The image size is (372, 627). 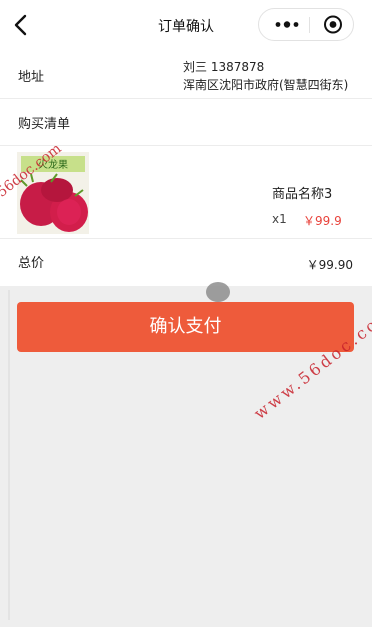 I want to click on address-name-phone: 刘三 13878789, so click(x=224, y=67).